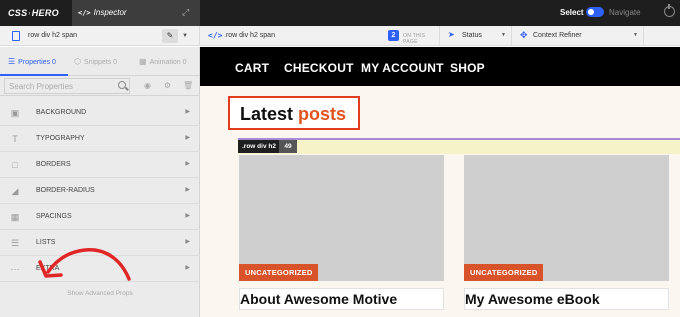  What do you see at coordinates (402, 68) in the screenshot?
I see `nav-link-my-account: MY ACCOUNT` at bounding box center [402, 68].